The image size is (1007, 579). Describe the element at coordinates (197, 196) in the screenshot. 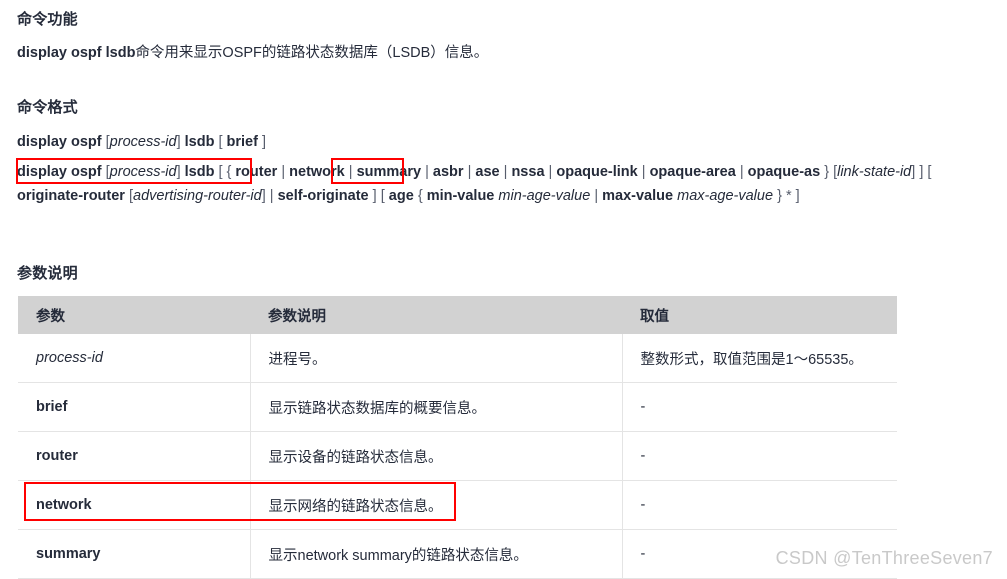

I see `var-advertising-router-id: advertising-router-id` at that location.